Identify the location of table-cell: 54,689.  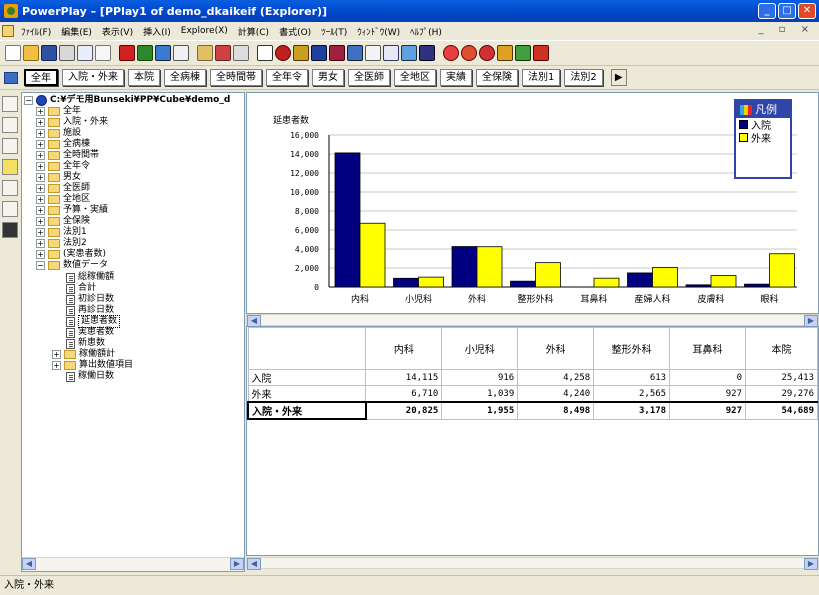
(781, 410).